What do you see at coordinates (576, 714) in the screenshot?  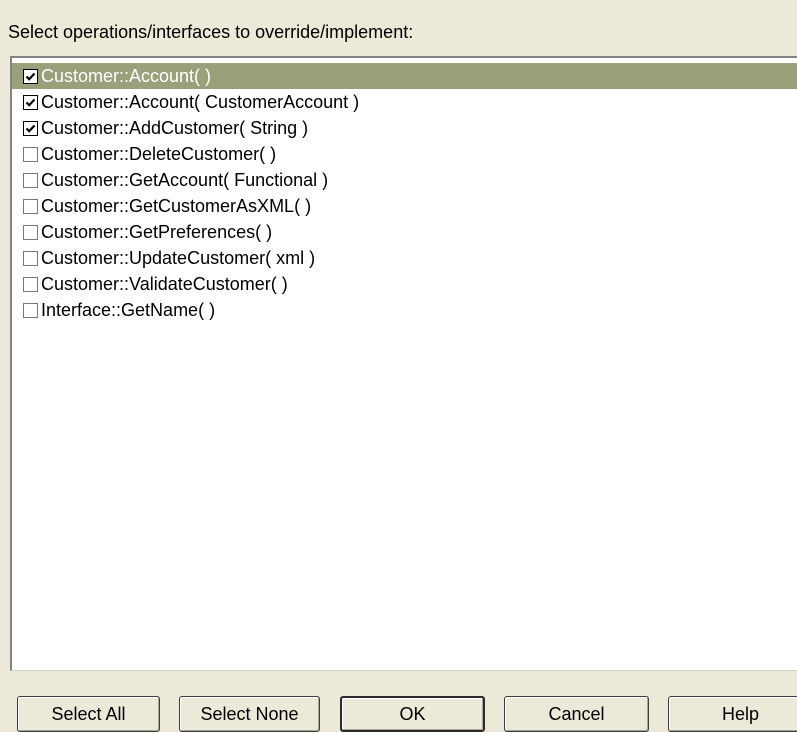 I see `cancel-button: Cancel` at bounding box center [576, 714].